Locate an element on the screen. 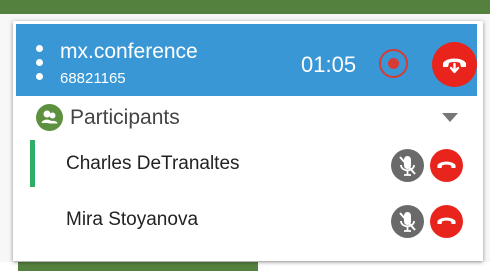  background-bar-bottom is located at coordinates (138, 266).